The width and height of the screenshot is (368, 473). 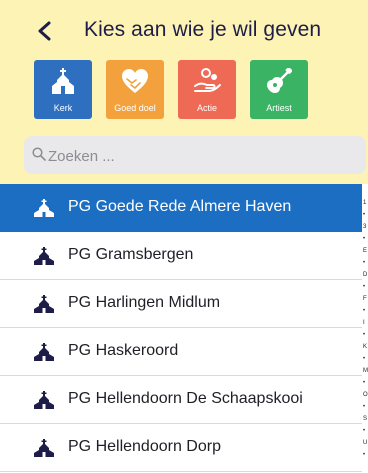 I want to click on category-label: Goed doel, so click(x=135, y=108).